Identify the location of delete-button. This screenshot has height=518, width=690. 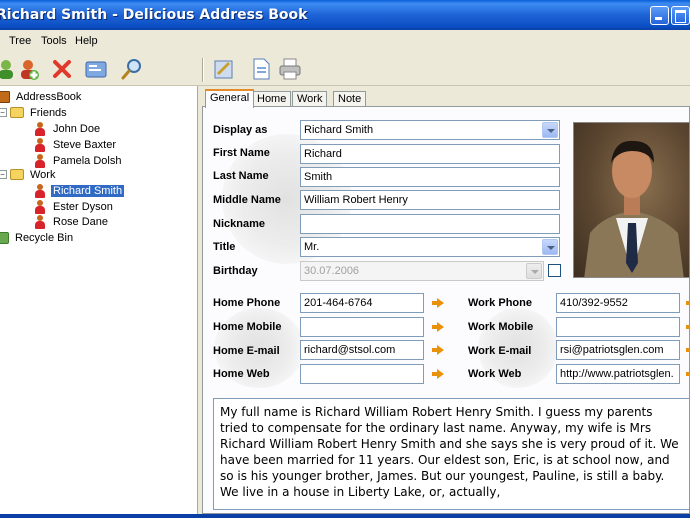
(62, 69).